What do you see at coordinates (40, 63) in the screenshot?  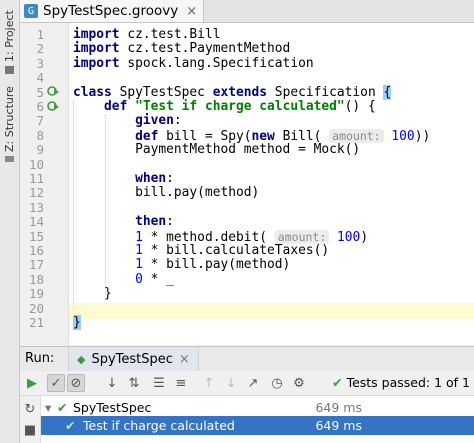 I see `line-number: 3` at bounding box center [40, 63].